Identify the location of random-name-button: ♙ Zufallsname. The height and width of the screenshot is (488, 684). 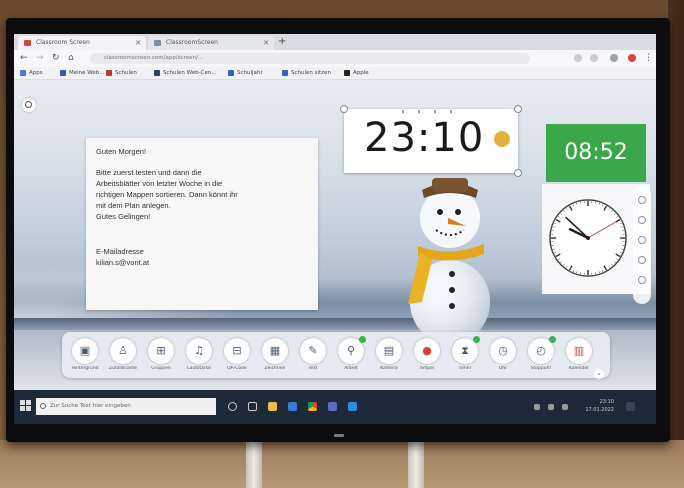
(123, 354).